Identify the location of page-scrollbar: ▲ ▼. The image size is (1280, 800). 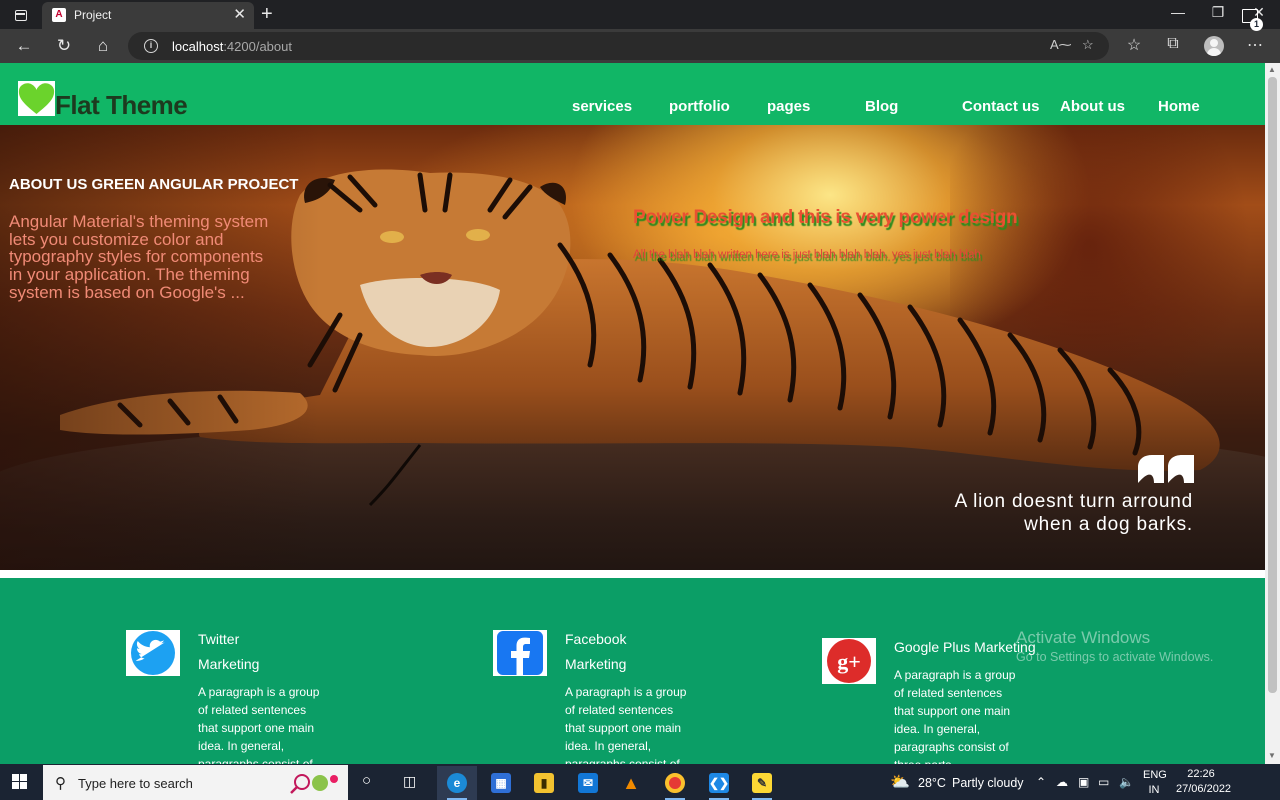
(1272, 413).